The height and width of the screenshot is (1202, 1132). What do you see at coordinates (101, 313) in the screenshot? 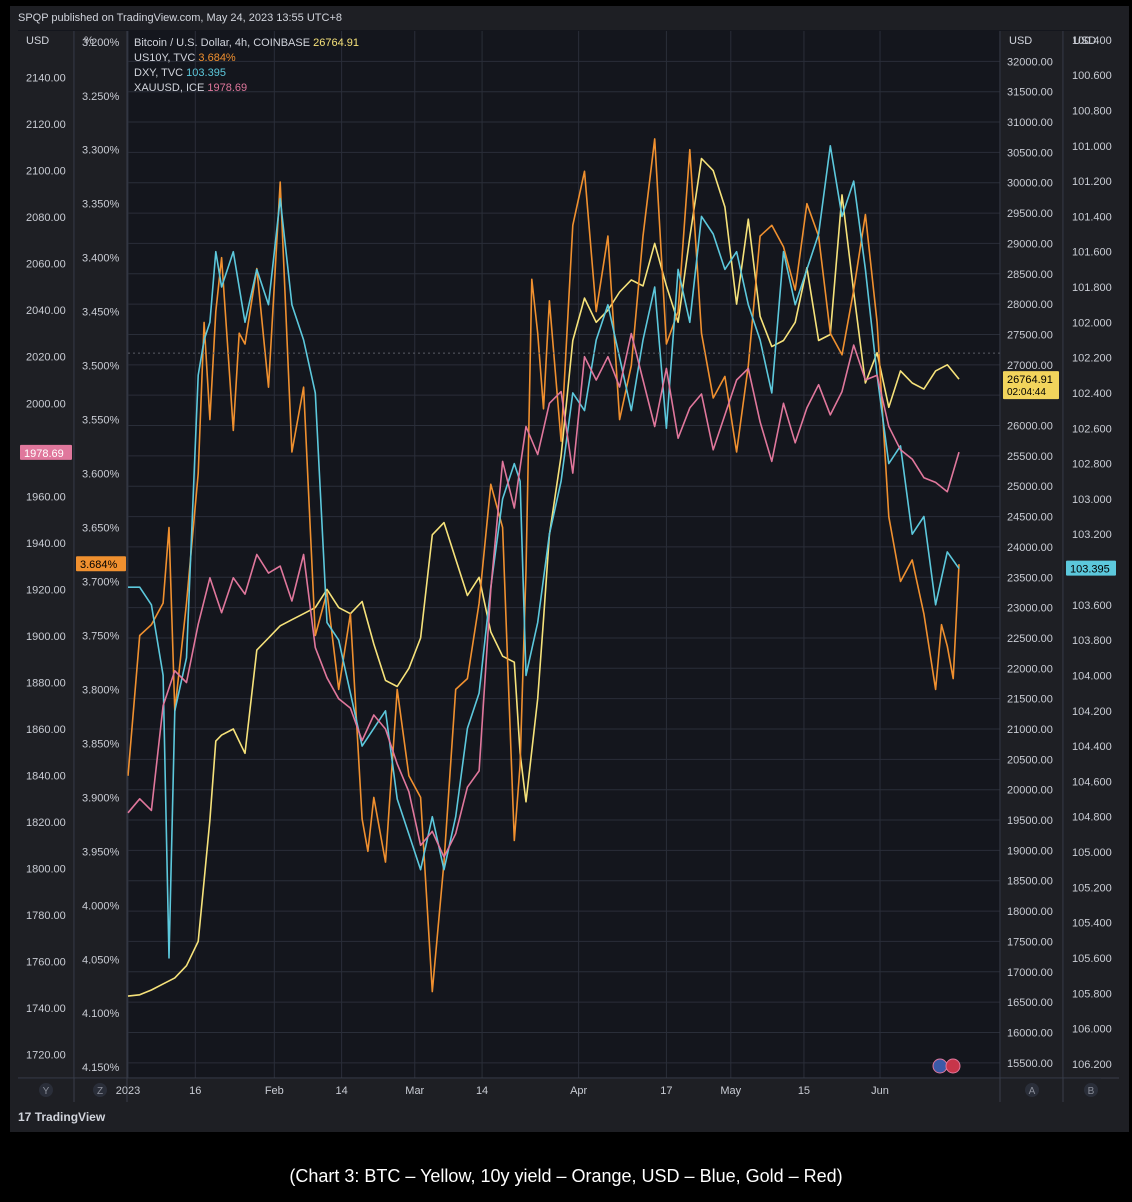
I see `yield-tick-label: 3.450%` at bounding box center [101, 313].